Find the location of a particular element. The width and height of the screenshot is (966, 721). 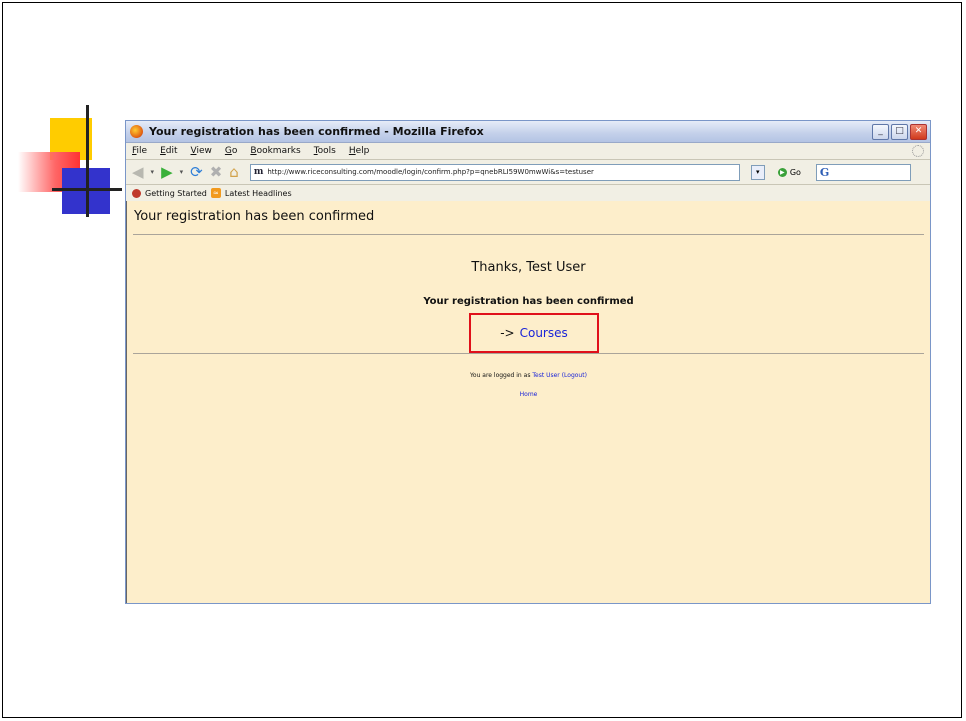

menu-help: Help is located at coordinates (359, 151).